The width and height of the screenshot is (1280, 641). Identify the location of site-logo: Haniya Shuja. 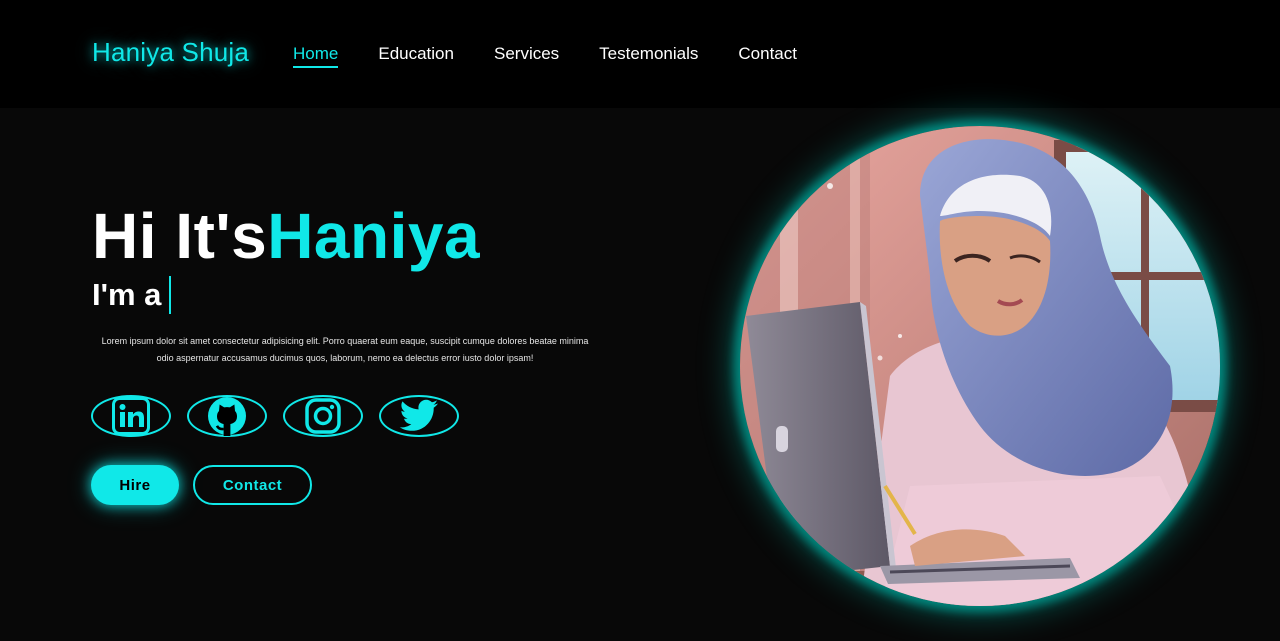
(170, 52).